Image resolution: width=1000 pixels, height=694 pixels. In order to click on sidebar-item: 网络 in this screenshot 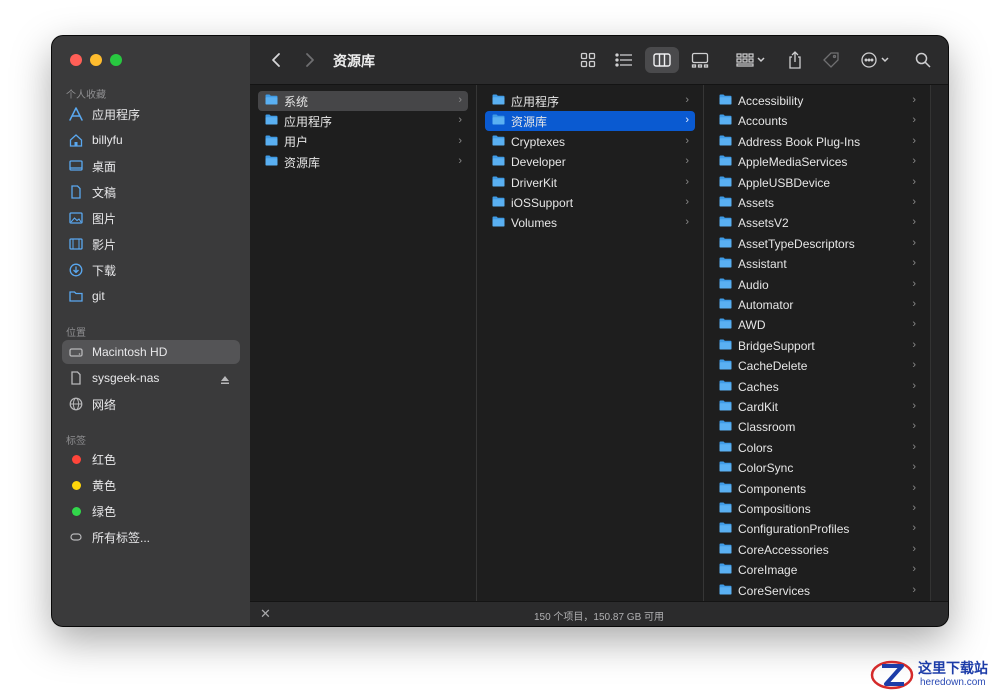, I will do `click(151, 404)`.